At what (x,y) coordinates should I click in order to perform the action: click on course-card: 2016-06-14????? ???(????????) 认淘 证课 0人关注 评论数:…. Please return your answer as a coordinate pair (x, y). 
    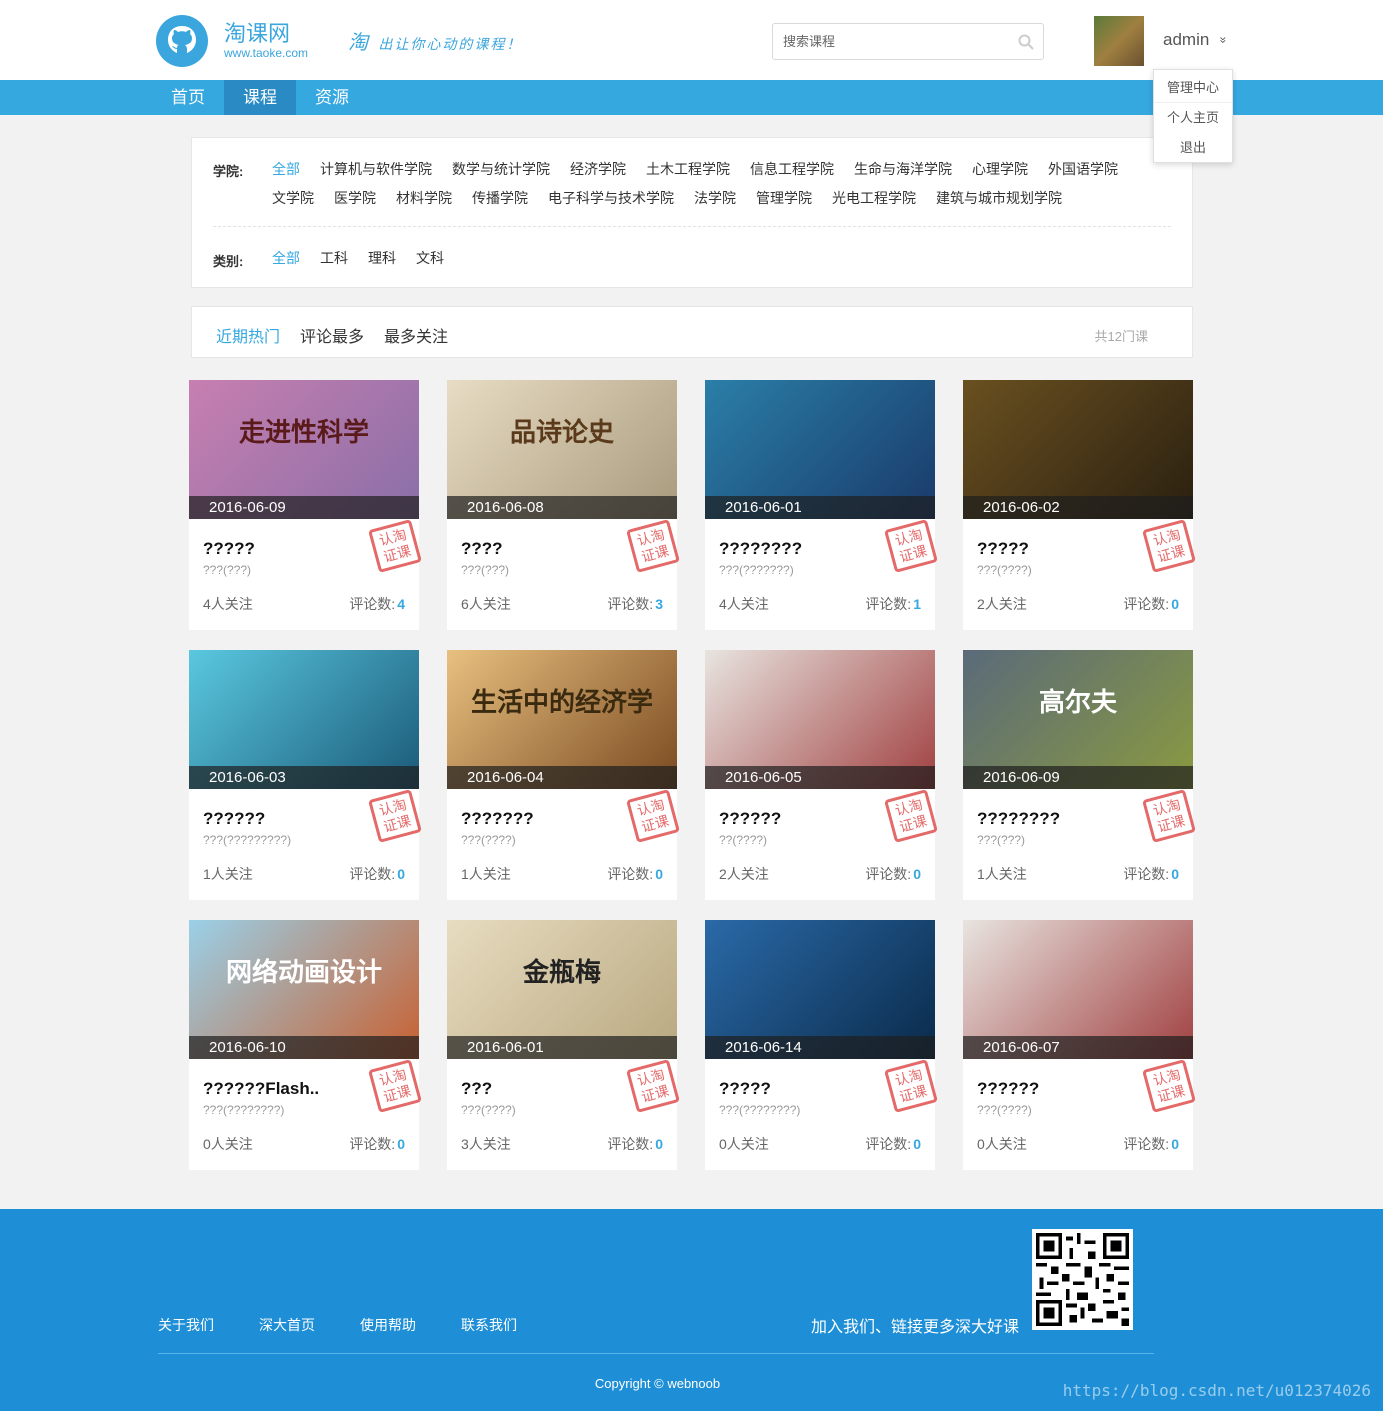
    Looking at the image, I should click on (821, 1045).